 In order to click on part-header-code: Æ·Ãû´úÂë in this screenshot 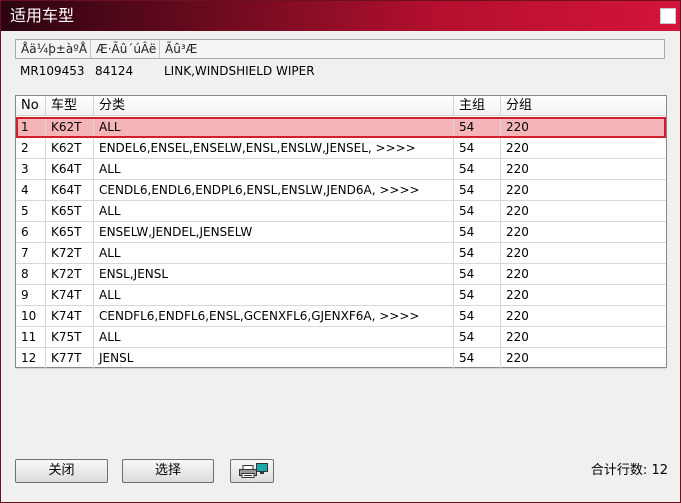, I will do `click(125, 49)`.